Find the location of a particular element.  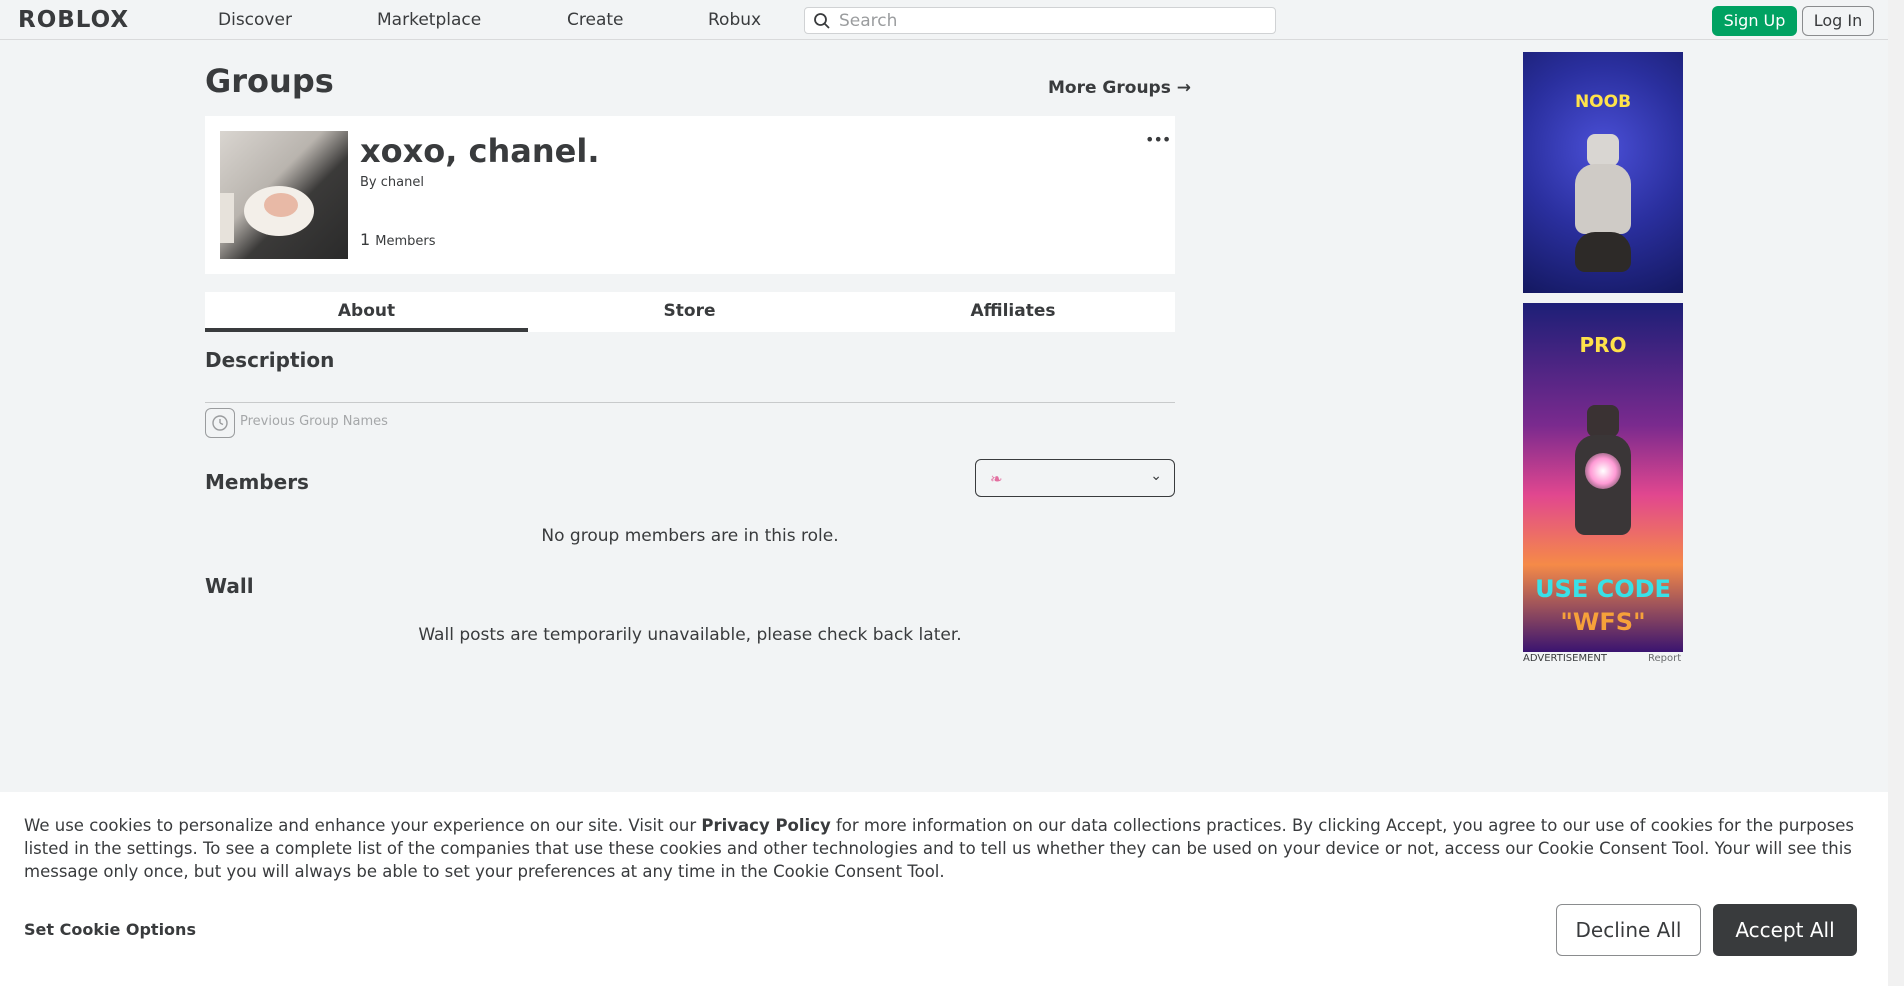

ad-energy-orb is located at coordinates (1603, 471).